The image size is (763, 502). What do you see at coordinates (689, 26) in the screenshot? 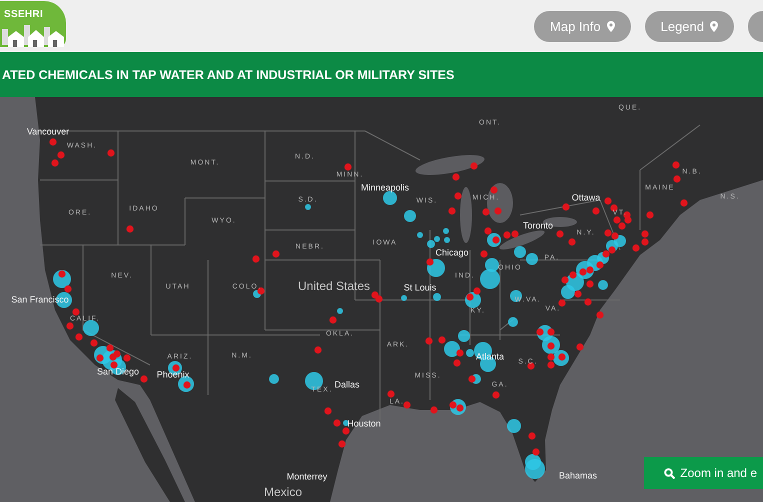
I see `header-button: Legend` at bounding box center [689, 26].